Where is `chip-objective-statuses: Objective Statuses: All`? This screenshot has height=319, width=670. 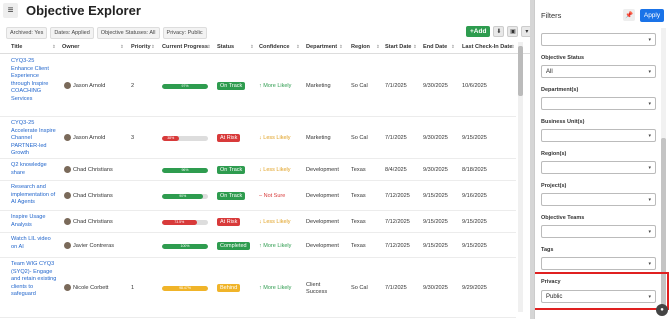 chip-objective-statuses: Objective Statuses: All is located at coordinates (128, 33).